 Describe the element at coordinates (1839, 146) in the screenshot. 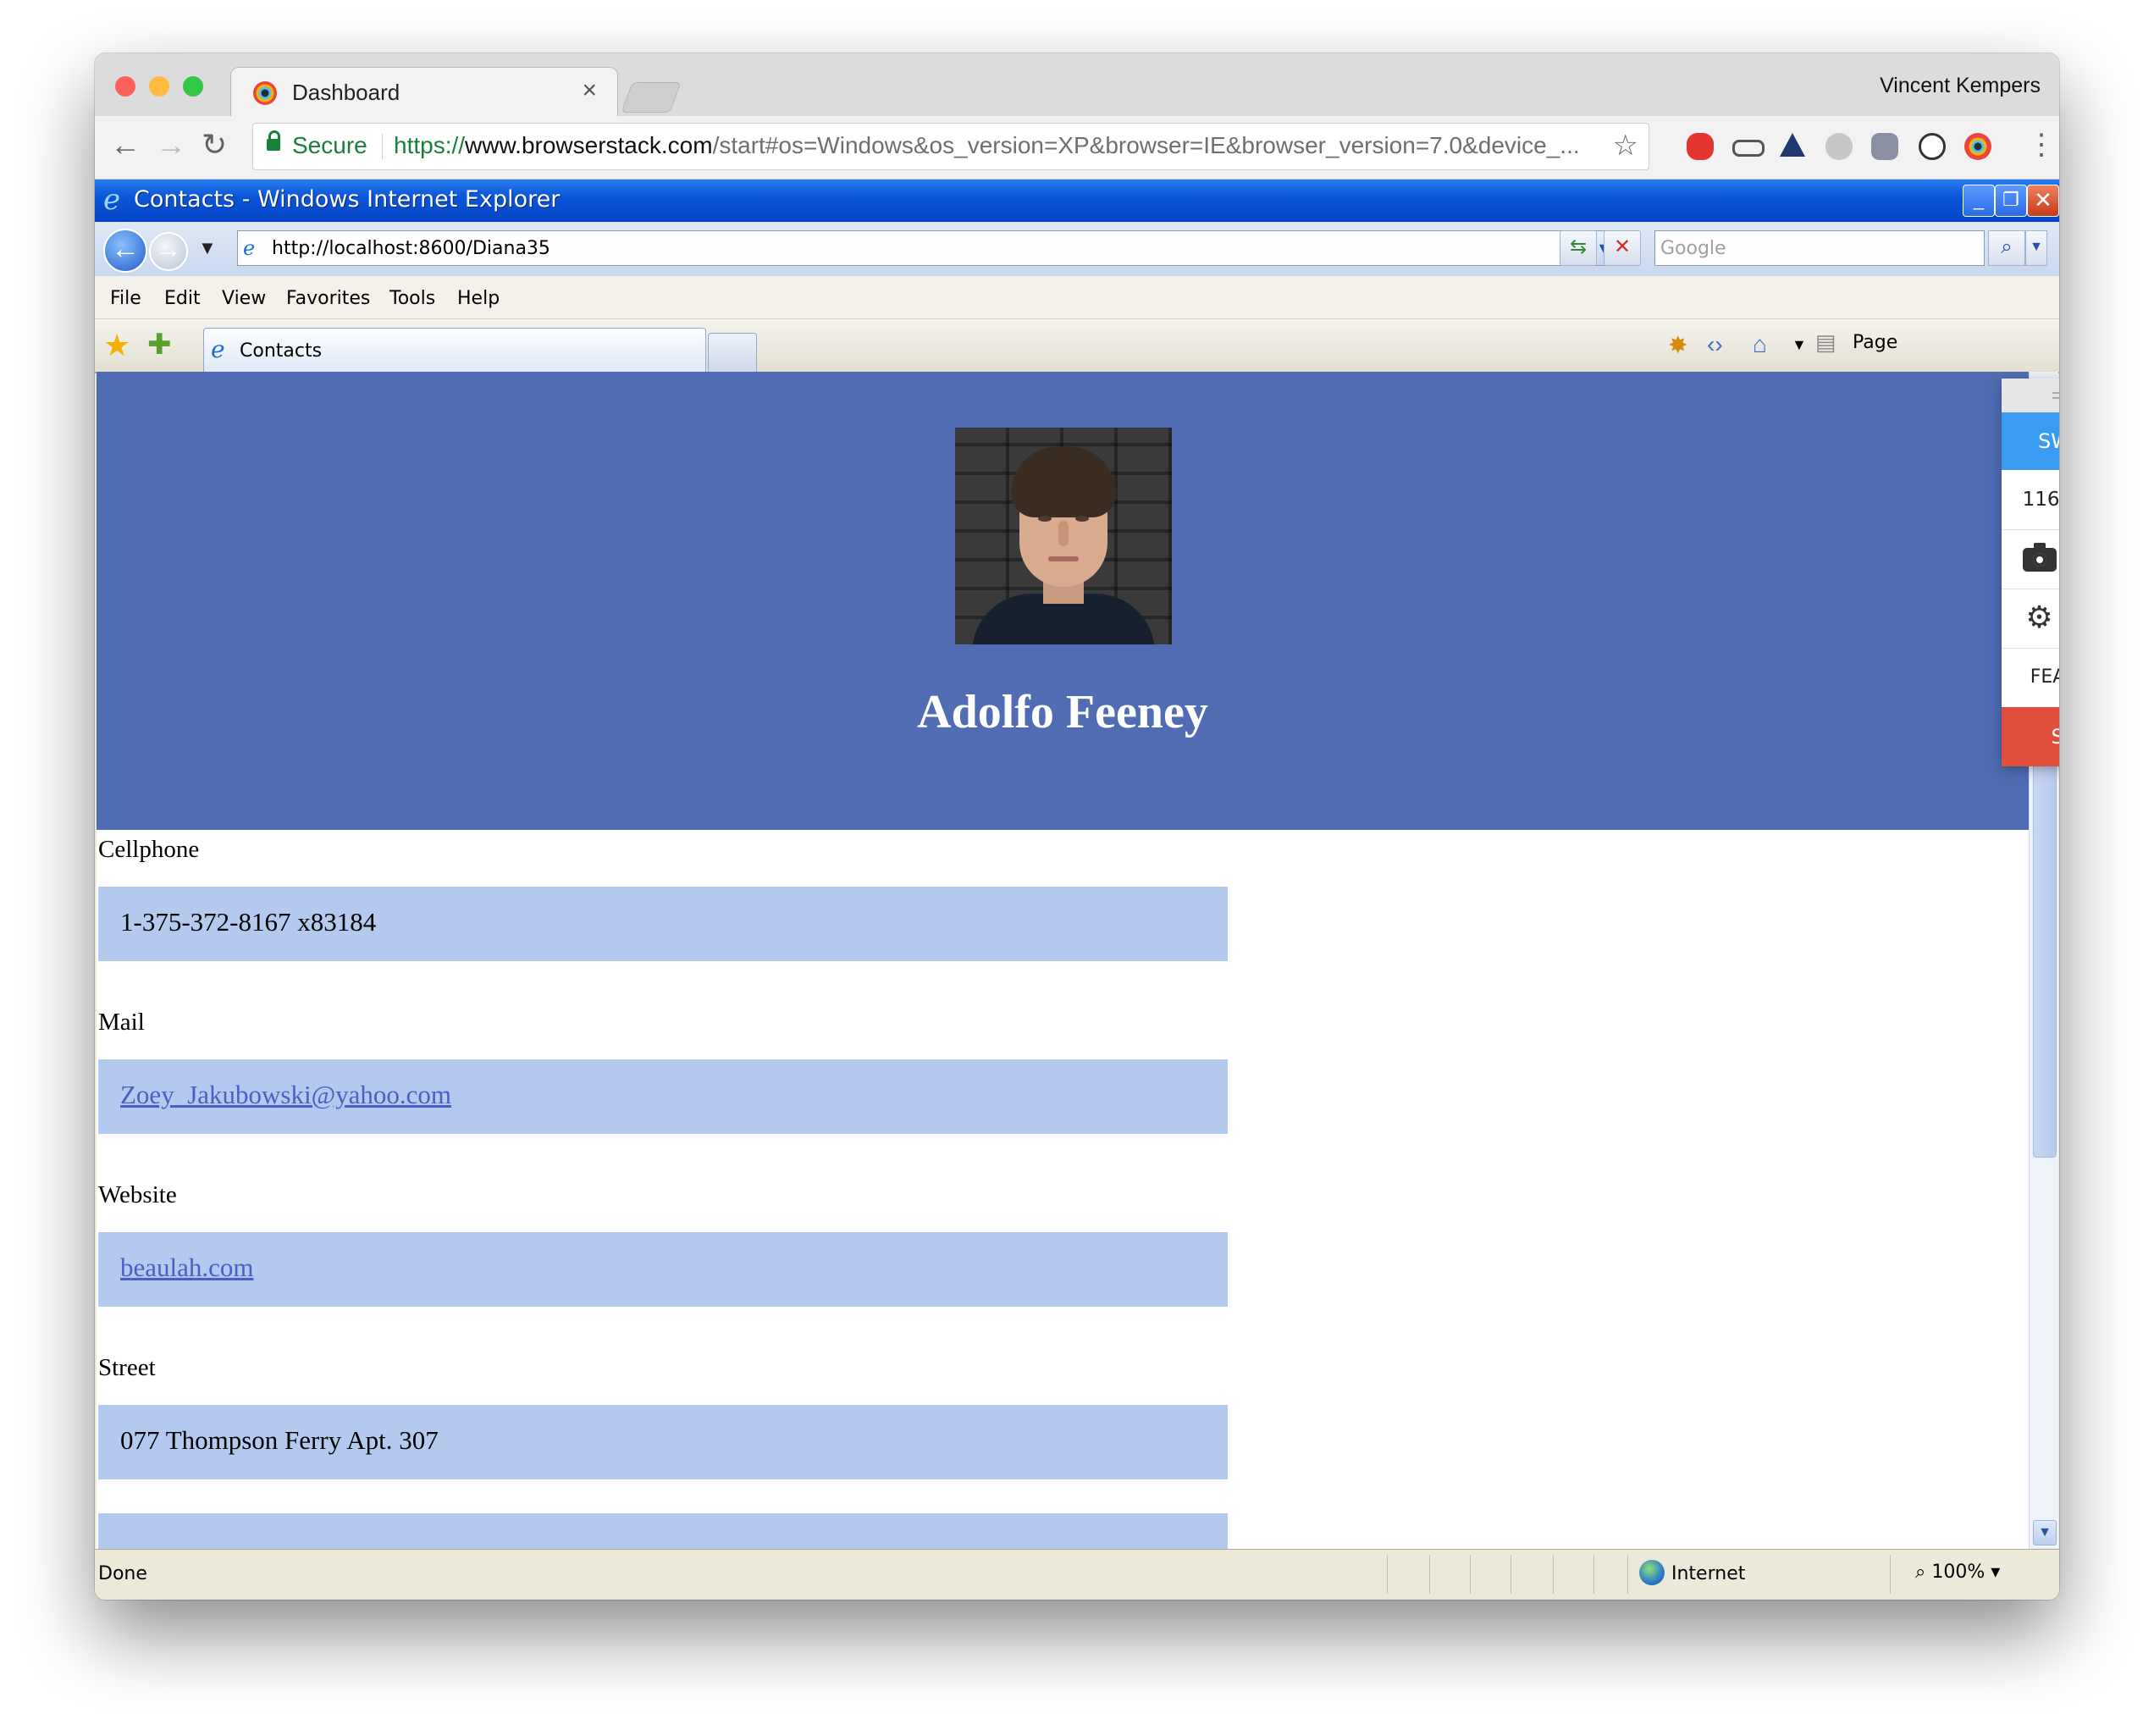

I see `b-extension-icon` at that location.